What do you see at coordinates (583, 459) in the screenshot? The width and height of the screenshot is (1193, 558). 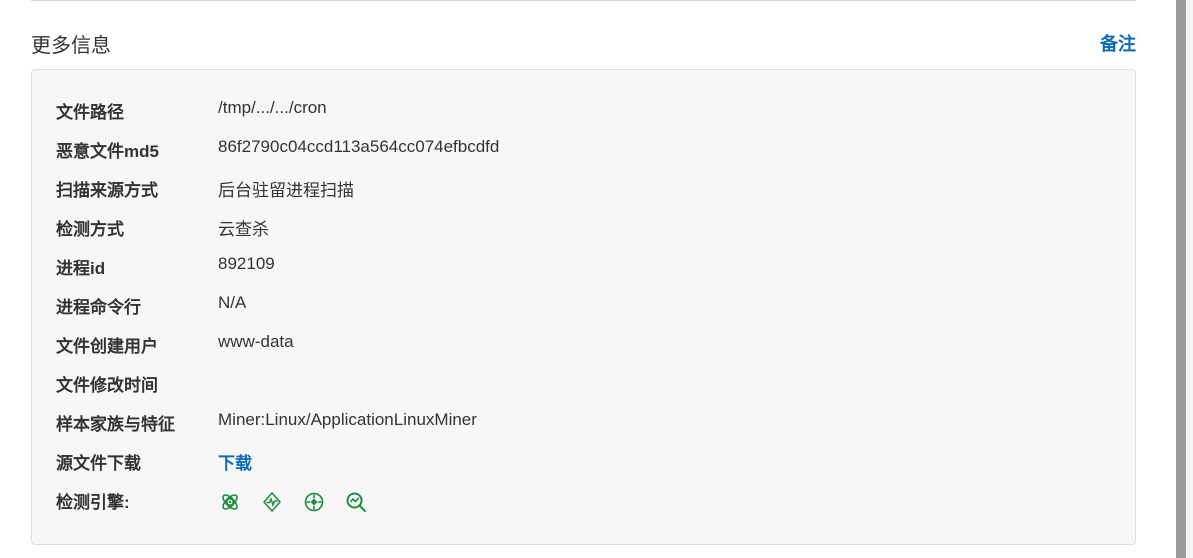 I see `row-source-download: 源文件下载 下载` at bounding box center [583, 459].